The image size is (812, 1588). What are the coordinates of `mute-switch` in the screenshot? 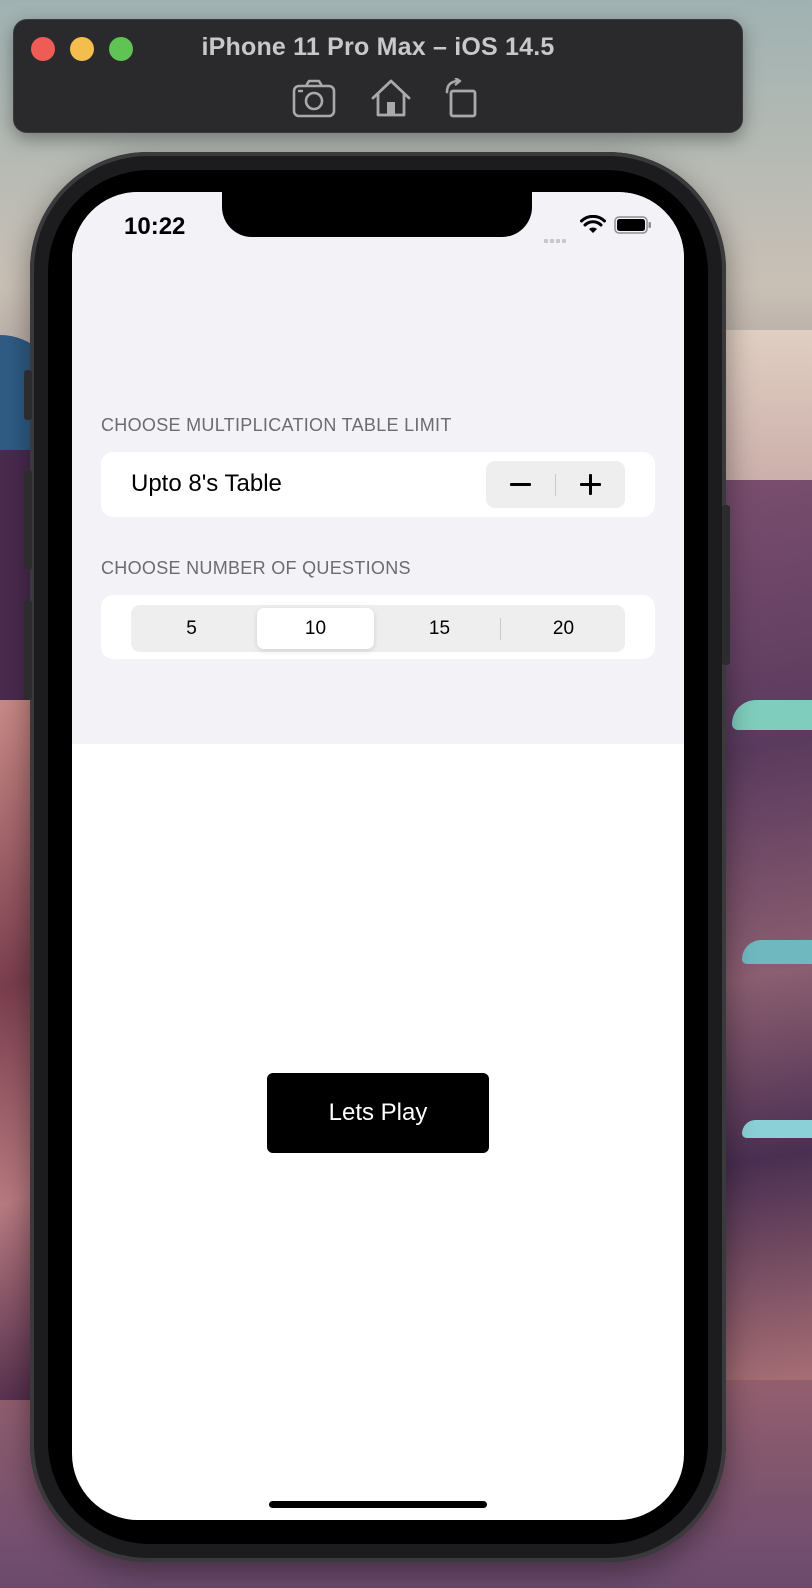 It's located at (28, 395).